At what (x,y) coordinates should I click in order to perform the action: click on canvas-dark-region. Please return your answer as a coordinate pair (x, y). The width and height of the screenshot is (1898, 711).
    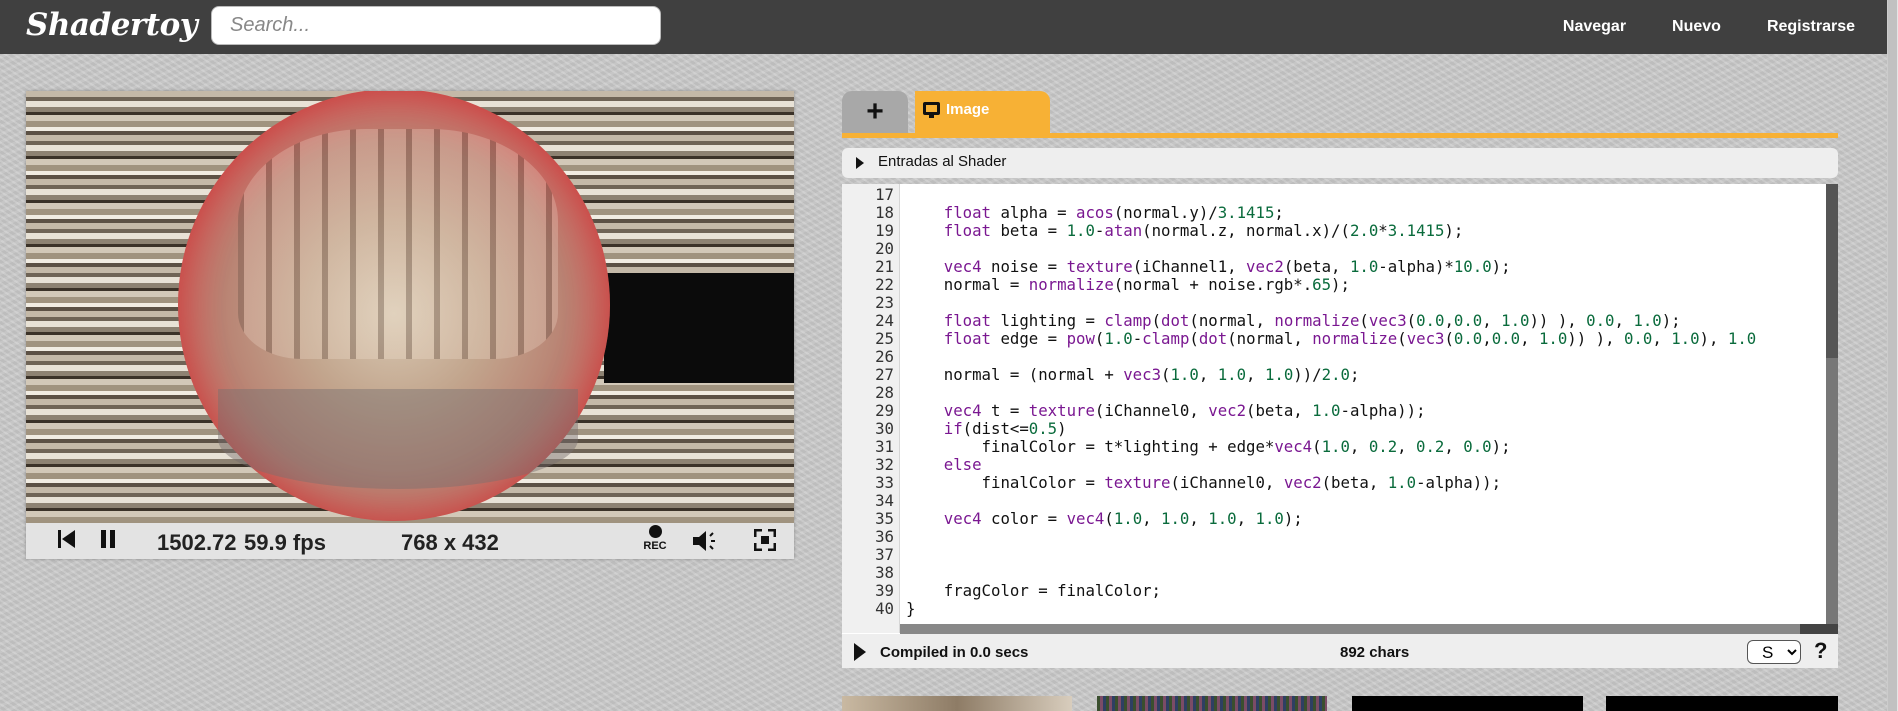
    Looking at the image, I should click on (699, 328).